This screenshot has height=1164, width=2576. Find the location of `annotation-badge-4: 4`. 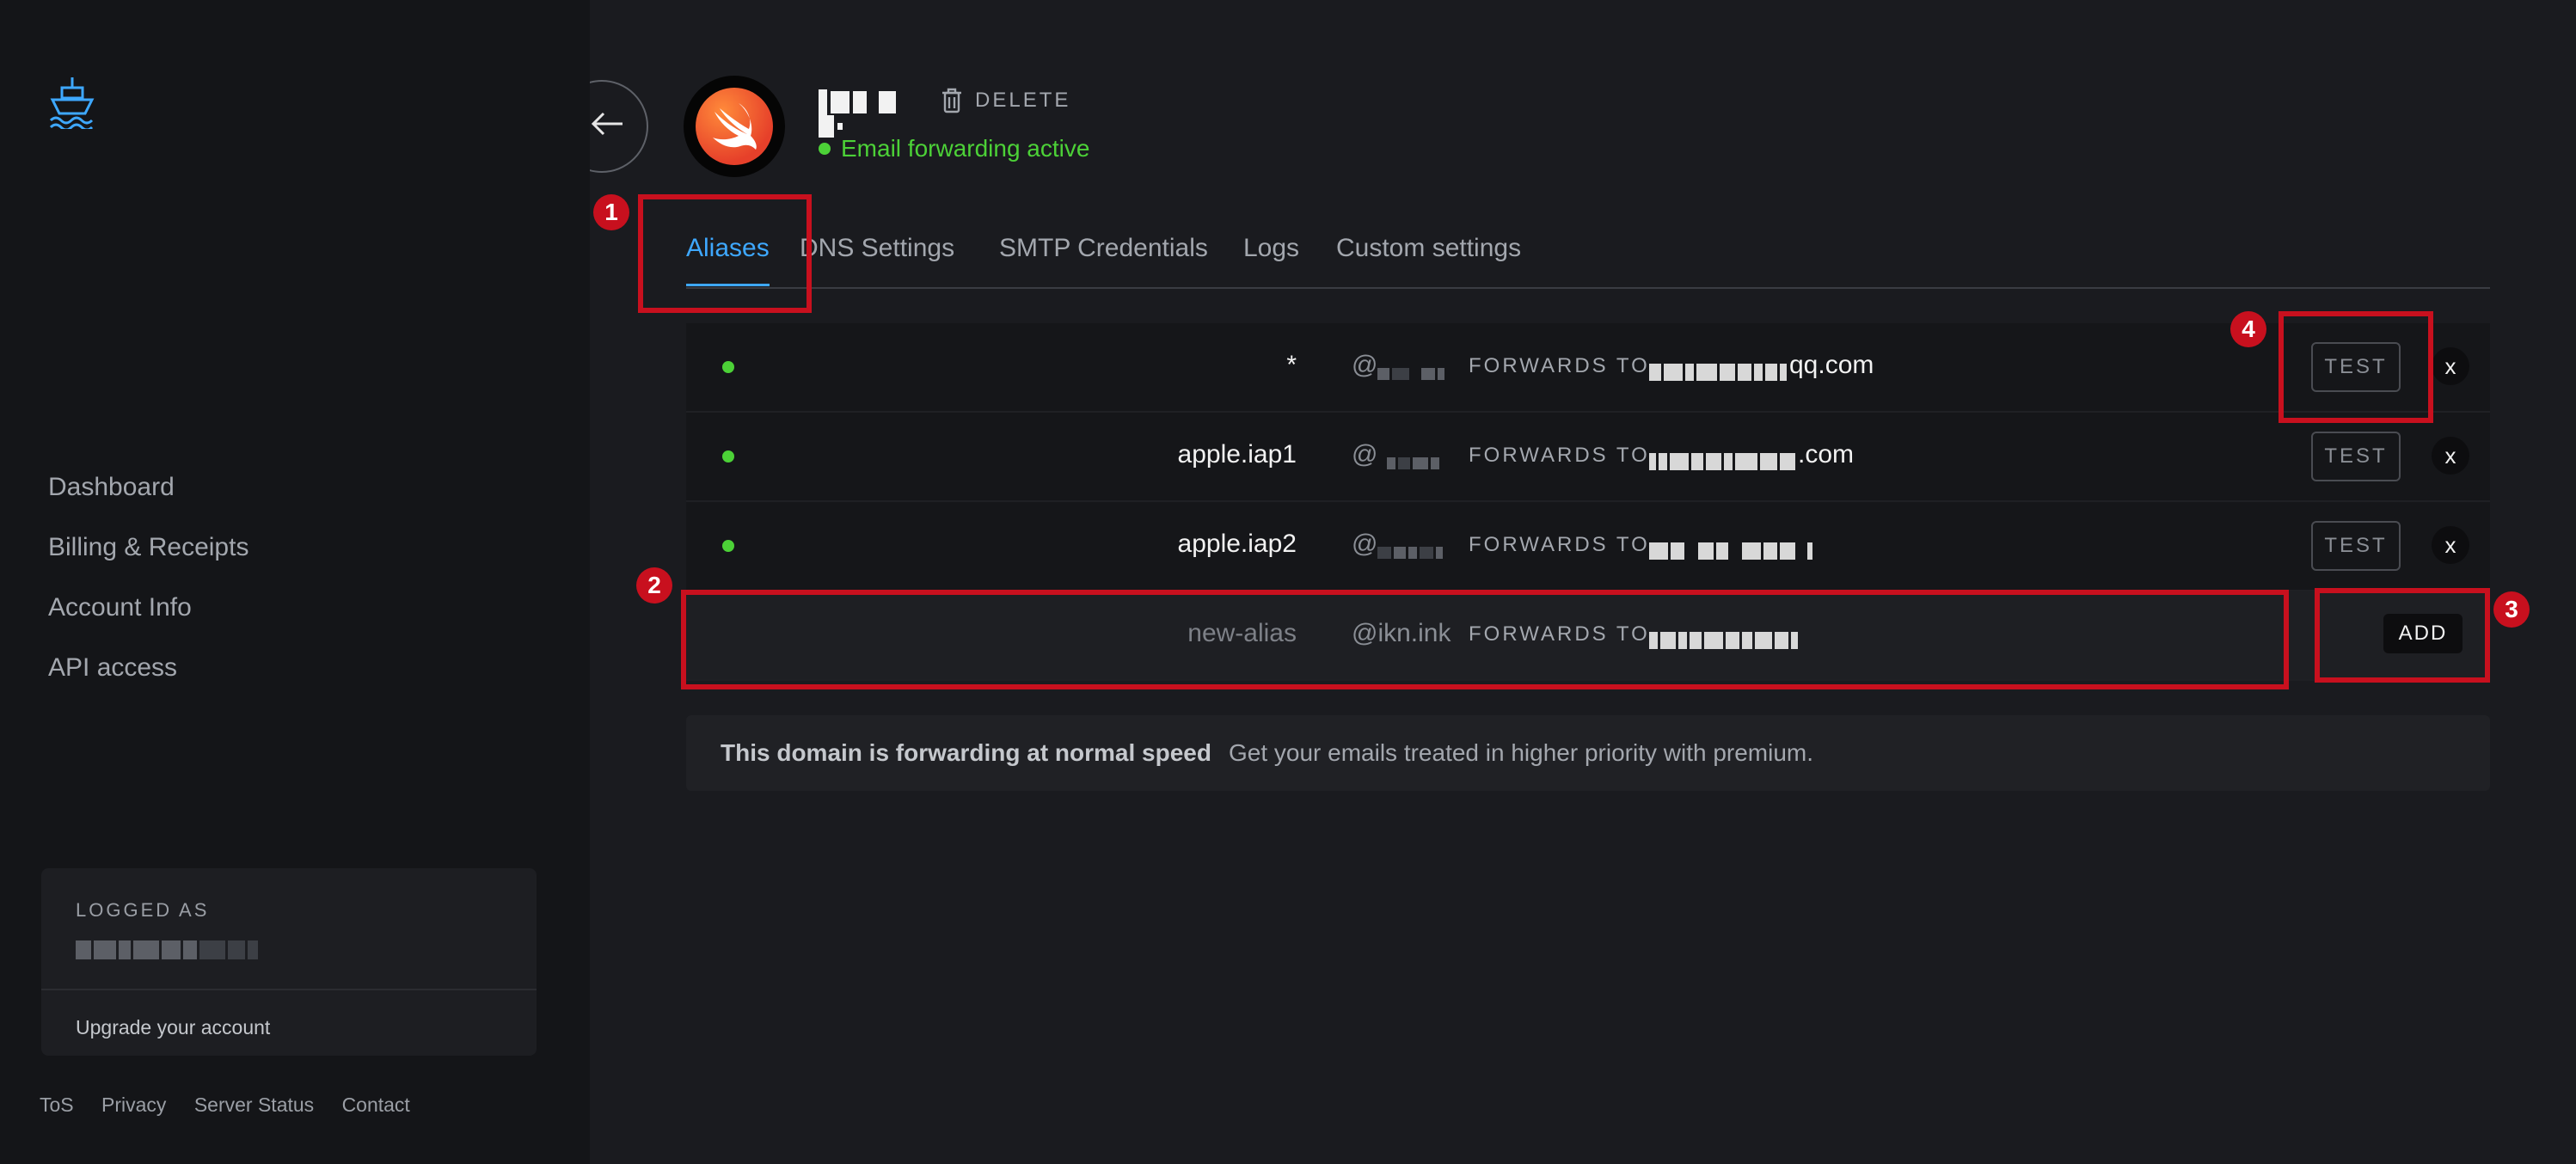

annotation-badge-4: 4 is located at coordinates (2248, 329).